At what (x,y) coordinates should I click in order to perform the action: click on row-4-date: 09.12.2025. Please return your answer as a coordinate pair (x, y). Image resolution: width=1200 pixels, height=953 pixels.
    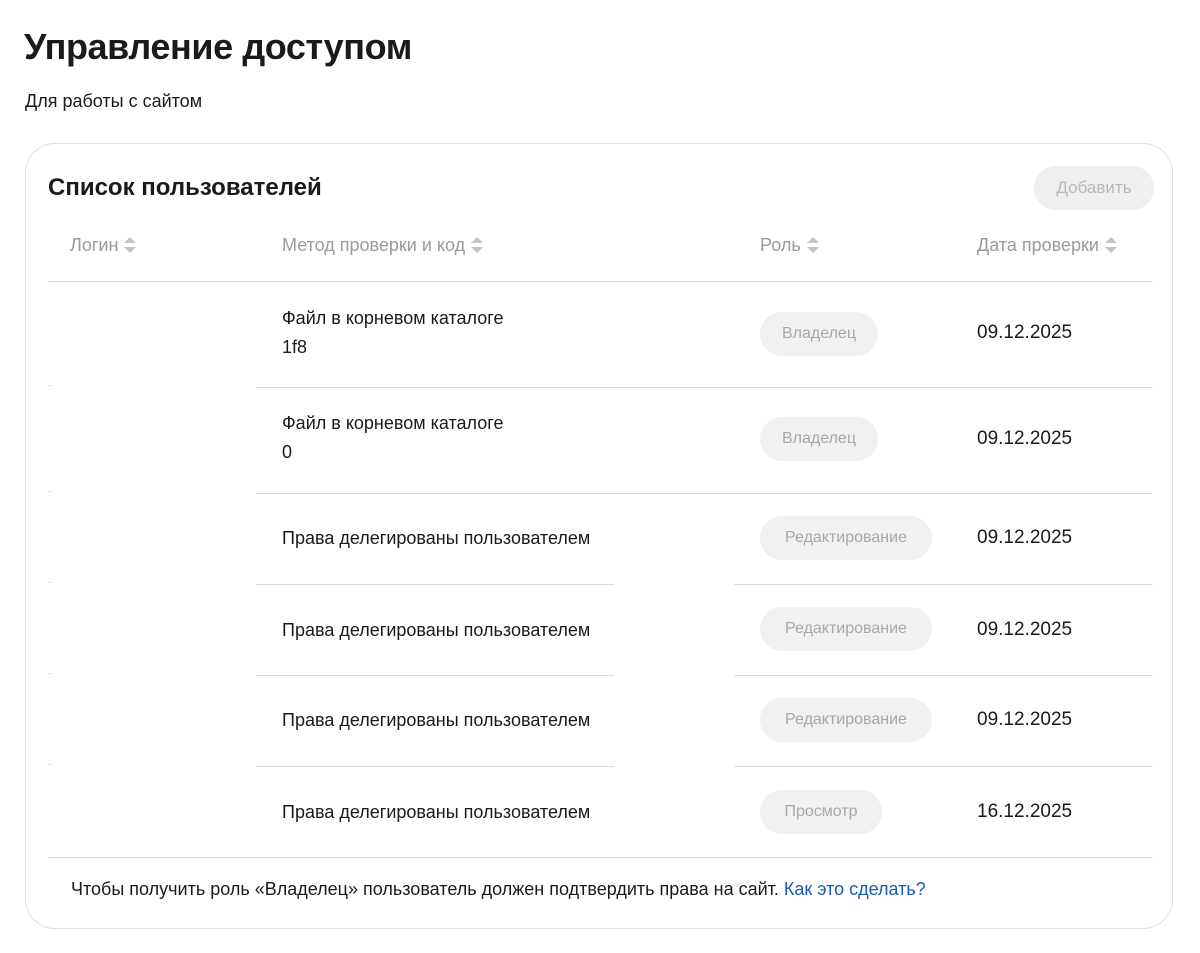
    Looking at the image, I should click on (1025, 629).